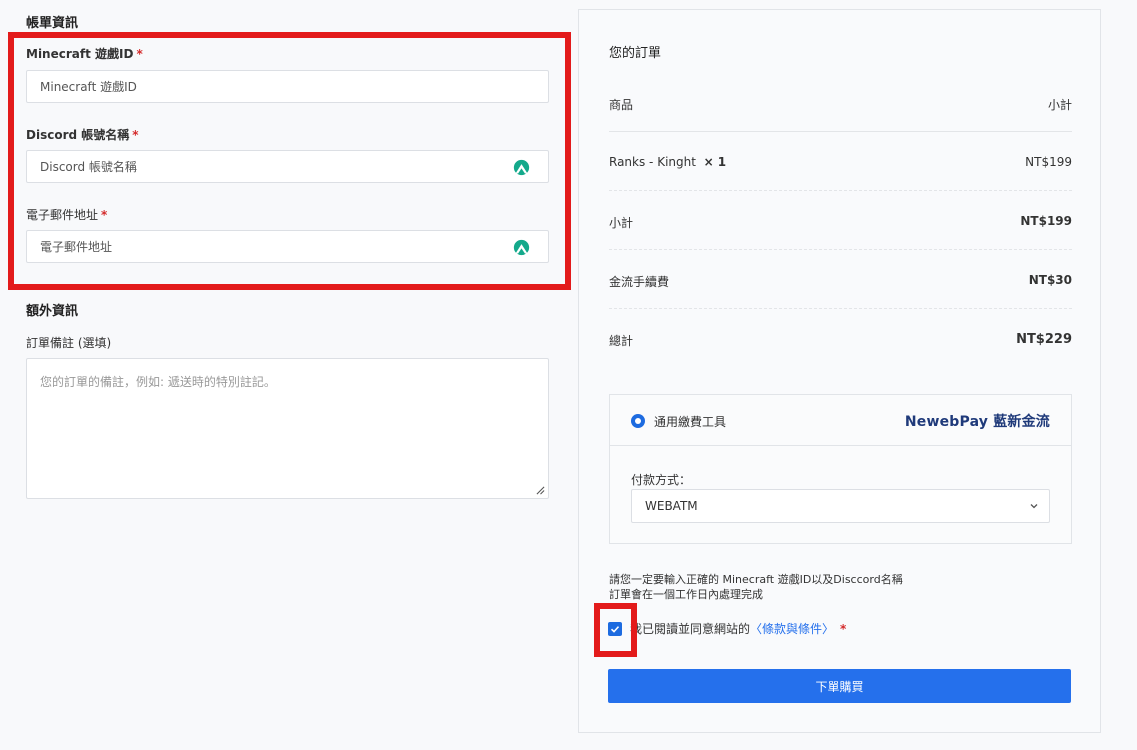 The height and width of the screenshot is (750, 1137). I want to click on payment-method-label: 付款方式：, so click(661, 480).